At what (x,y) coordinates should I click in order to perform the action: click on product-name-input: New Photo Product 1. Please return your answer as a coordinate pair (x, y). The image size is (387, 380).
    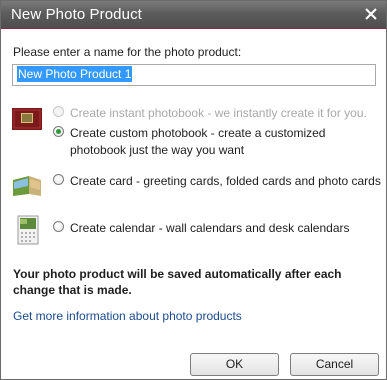
    Looking at the image, I should click on (194, 75).